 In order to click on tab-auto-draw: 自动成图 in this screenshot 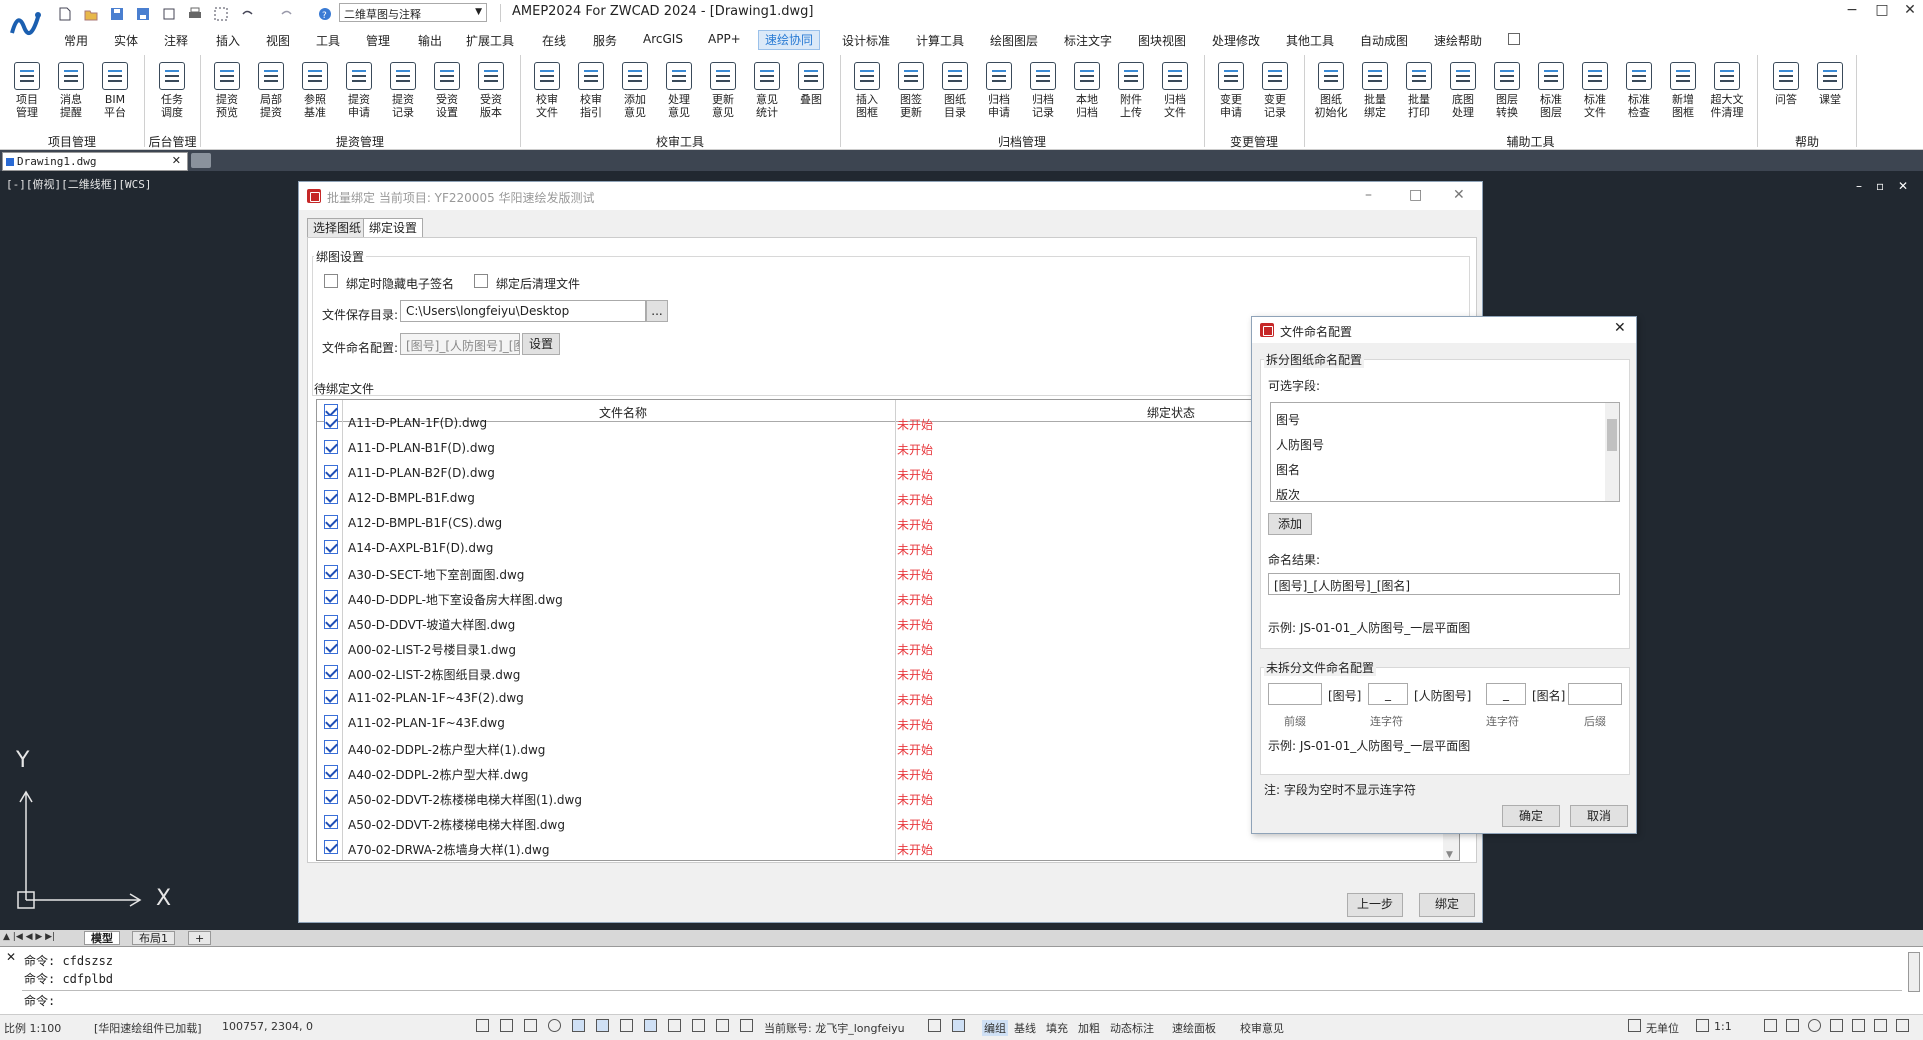, I will do `click(1384, 40)`.